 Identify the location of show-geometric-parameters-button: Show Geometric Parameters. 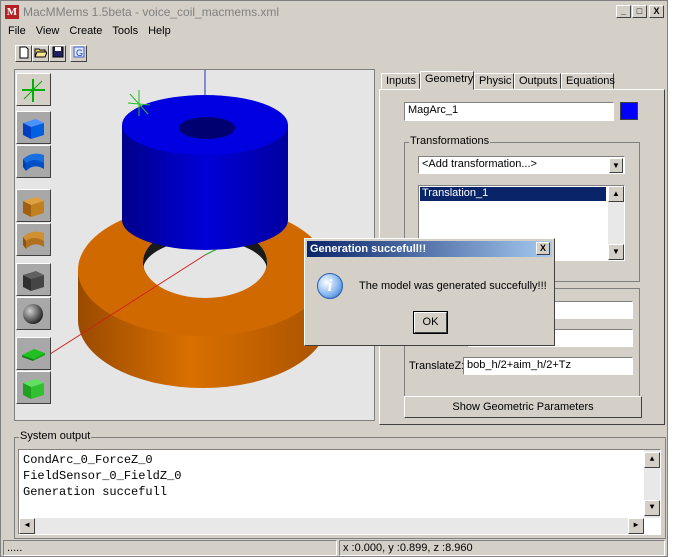
(523, 407).